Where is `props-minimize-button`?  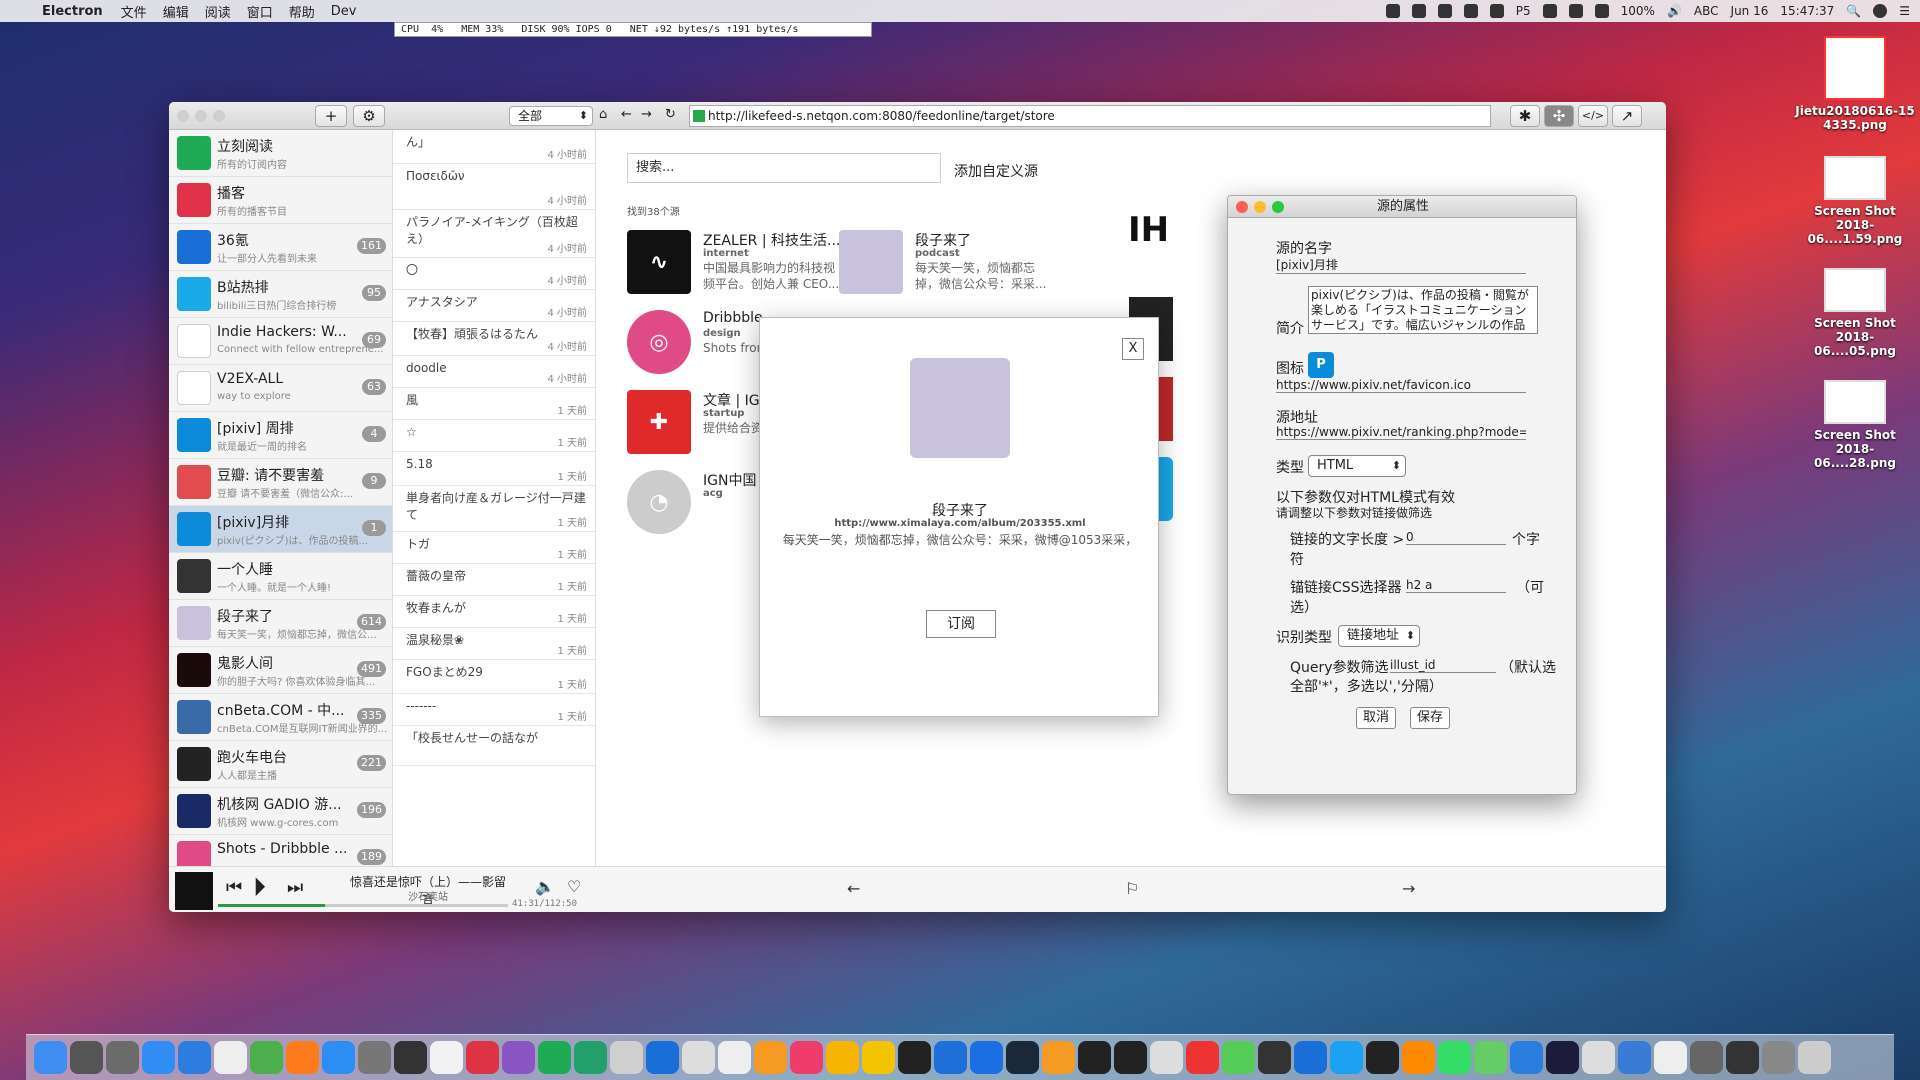 props-minimize-button is located at coordinates (1260, 207).